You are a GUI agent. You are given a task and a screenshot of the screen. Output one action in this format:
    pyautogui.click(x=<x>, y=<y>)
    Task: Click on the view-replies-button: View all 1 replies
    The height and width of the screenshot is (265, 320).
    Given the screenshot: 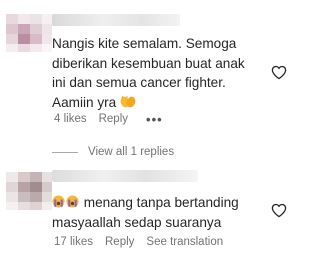 What is the action you would take?
    pyautogui.click(x=113, y=152)
    